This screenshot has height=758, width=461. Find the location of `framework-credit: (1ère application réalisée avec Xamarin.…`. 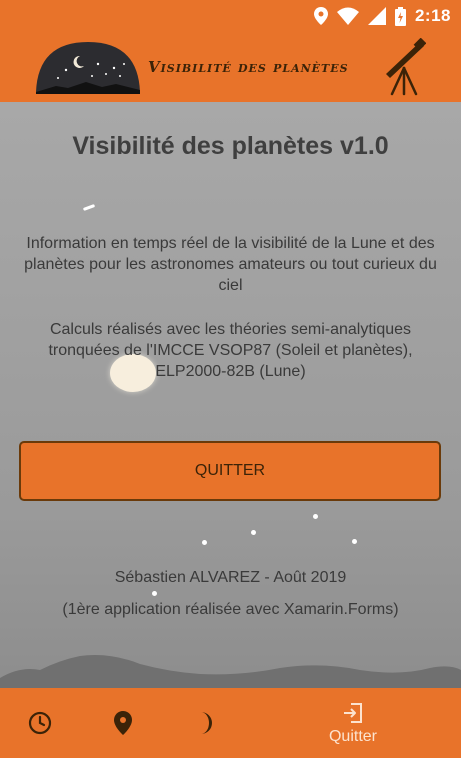

framework-credit: (1ère application réalisée avec Xamarin.… is located at coordinates (230, 609).